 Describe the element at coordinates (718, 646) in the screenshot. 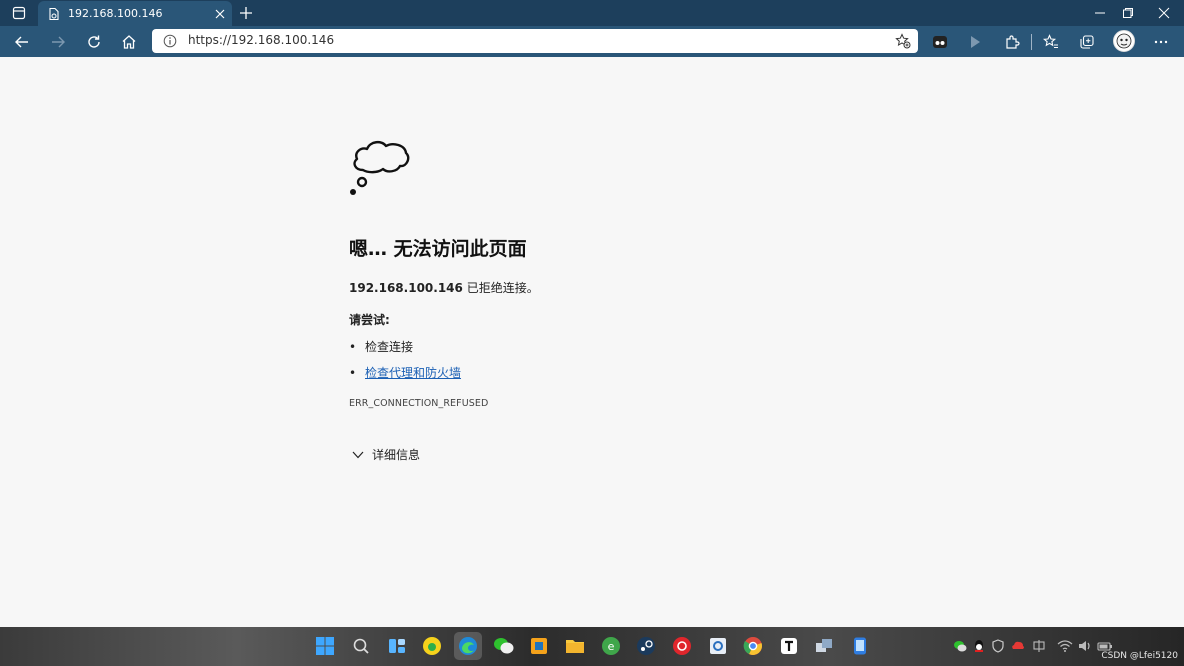

I see `settings-app-icon` at that location.